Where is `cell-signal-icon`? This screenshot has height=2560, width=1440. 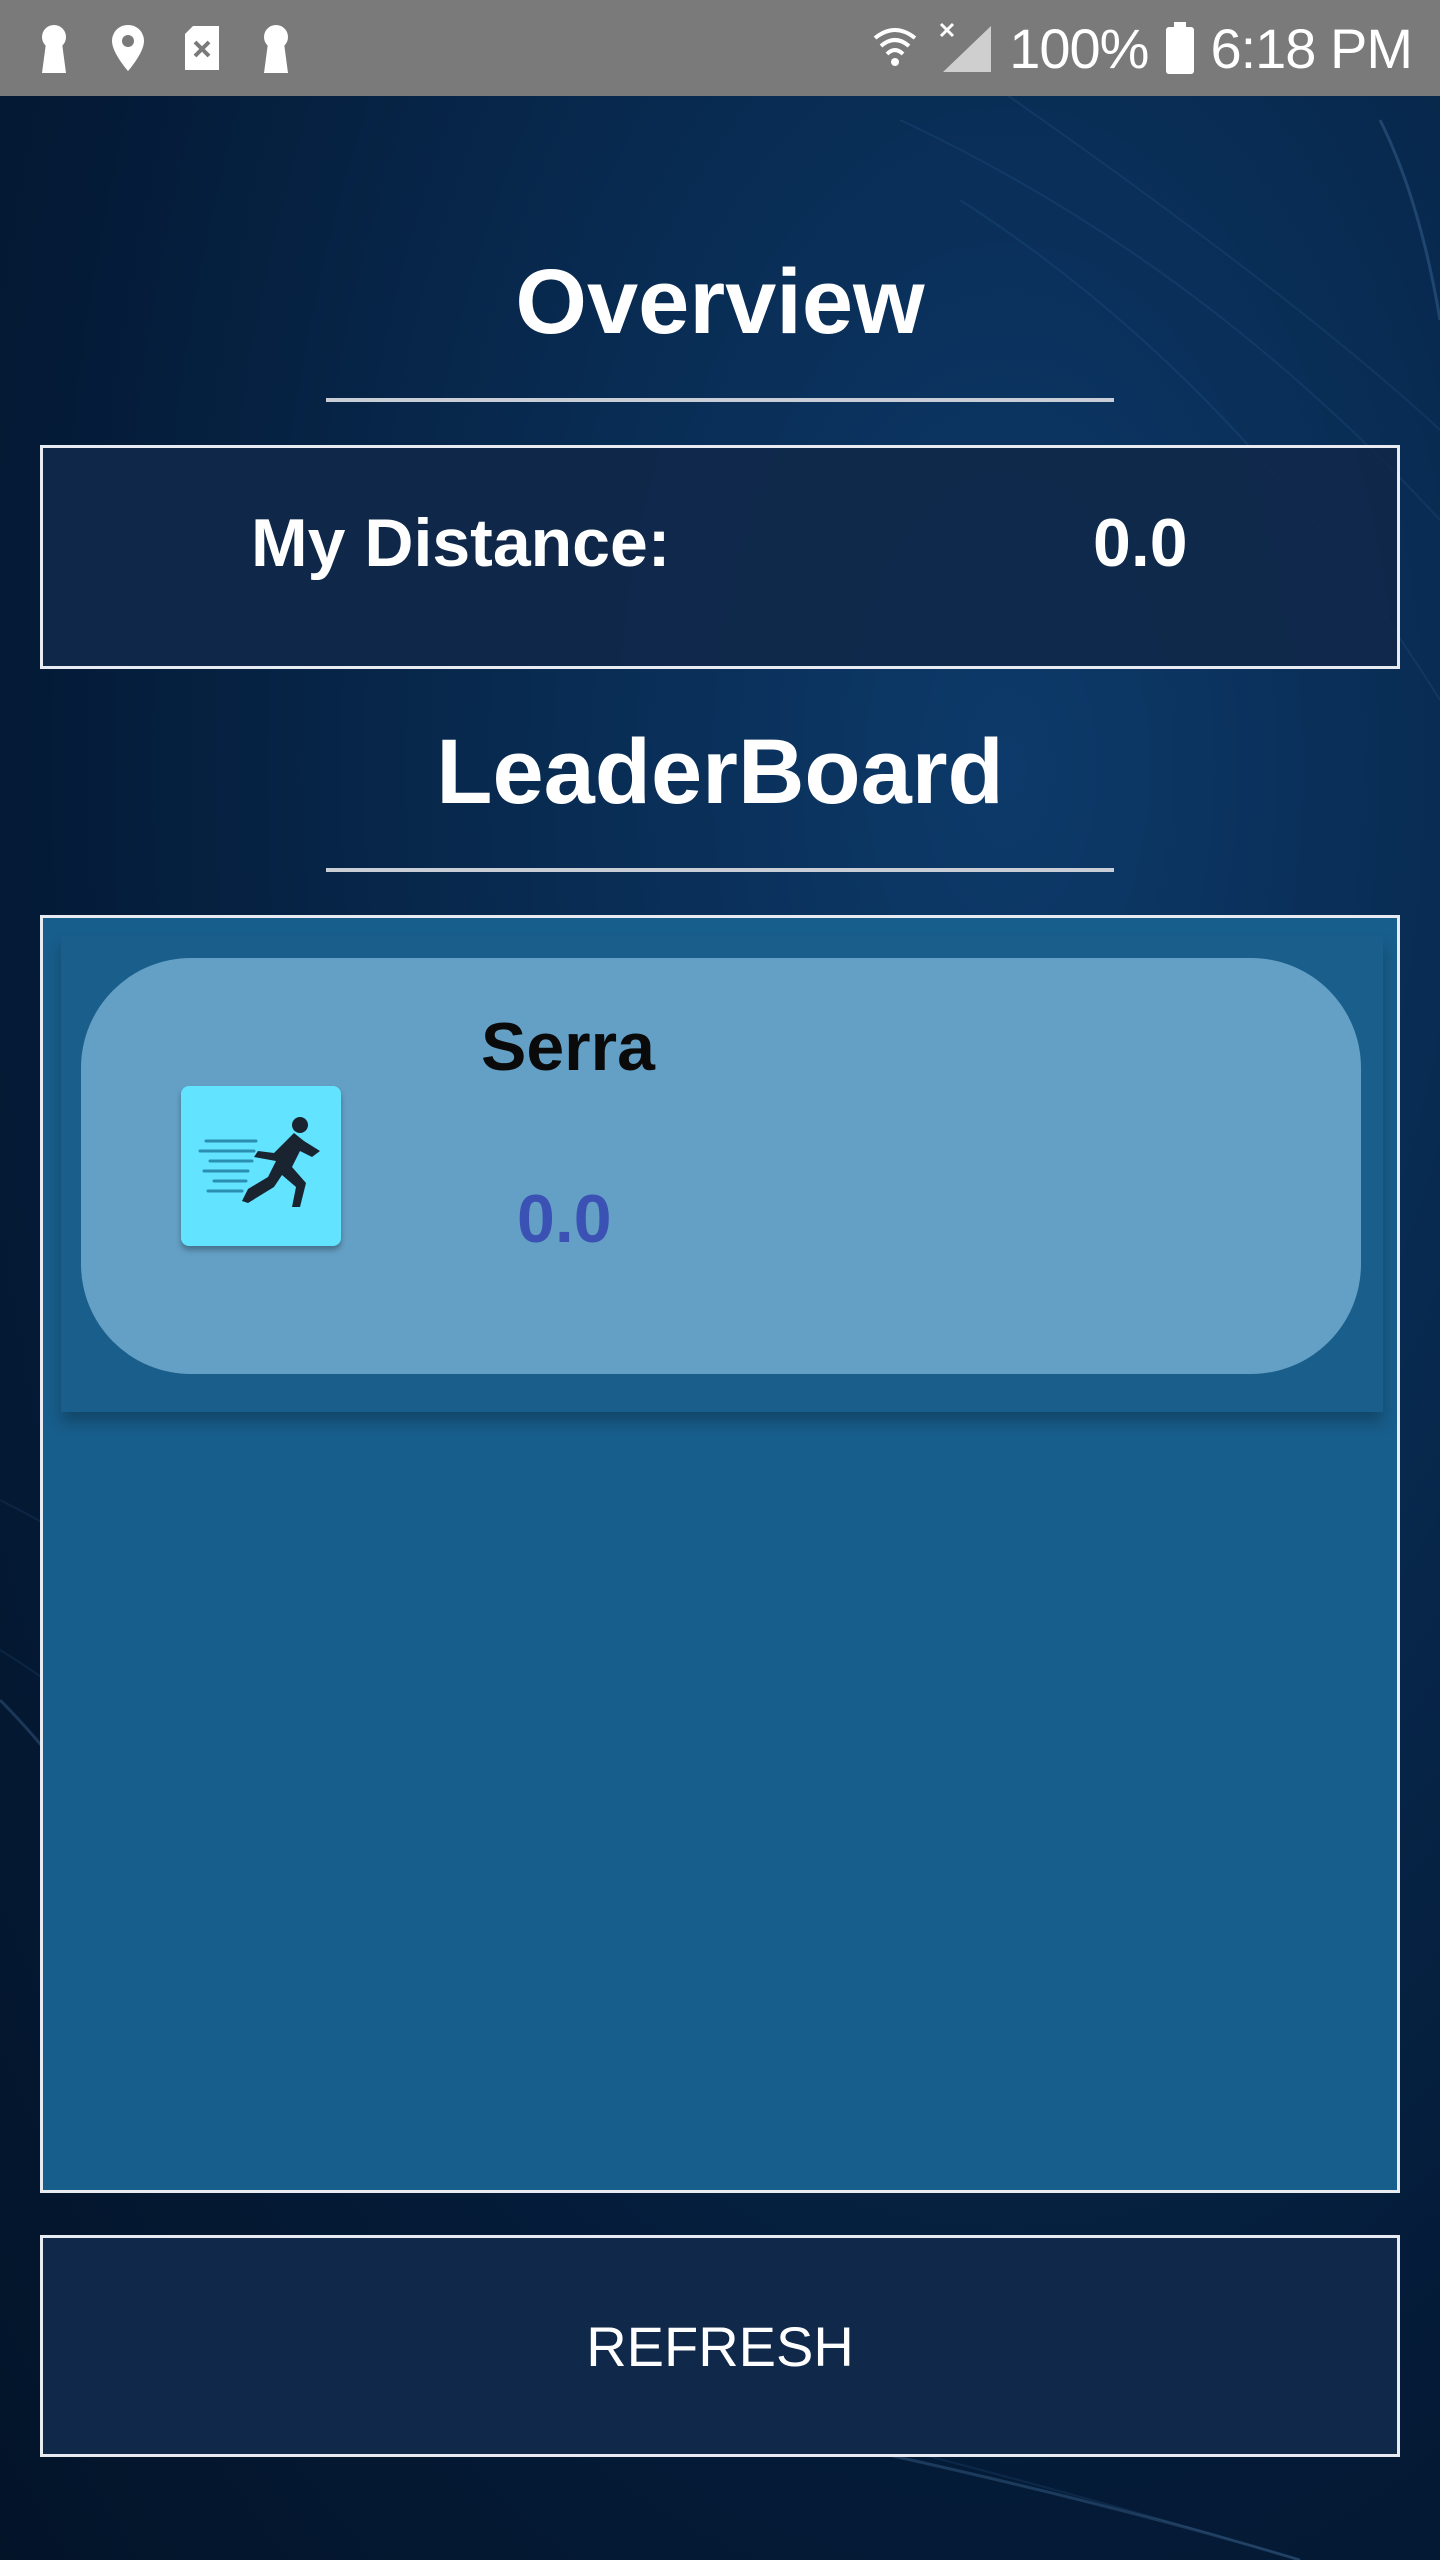 cell-signal-icon is located at coordinates (965, 48).